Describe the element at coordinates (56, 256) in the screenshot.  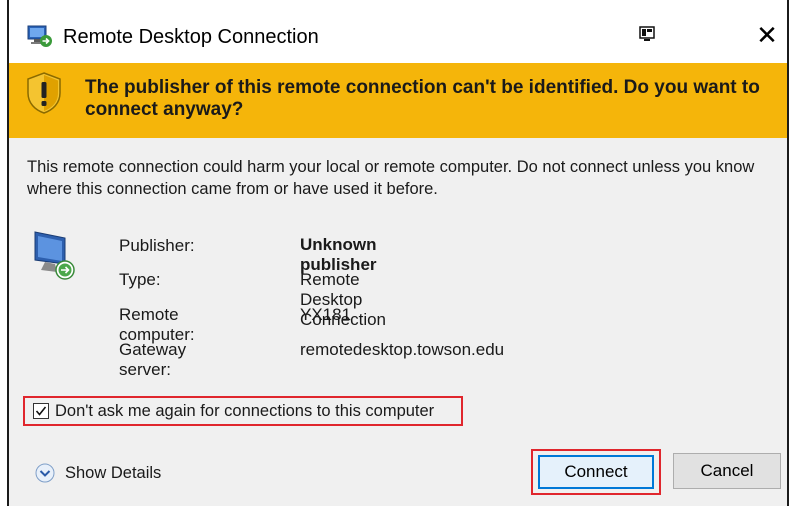
I see `remote-monitor-icon` at that location.